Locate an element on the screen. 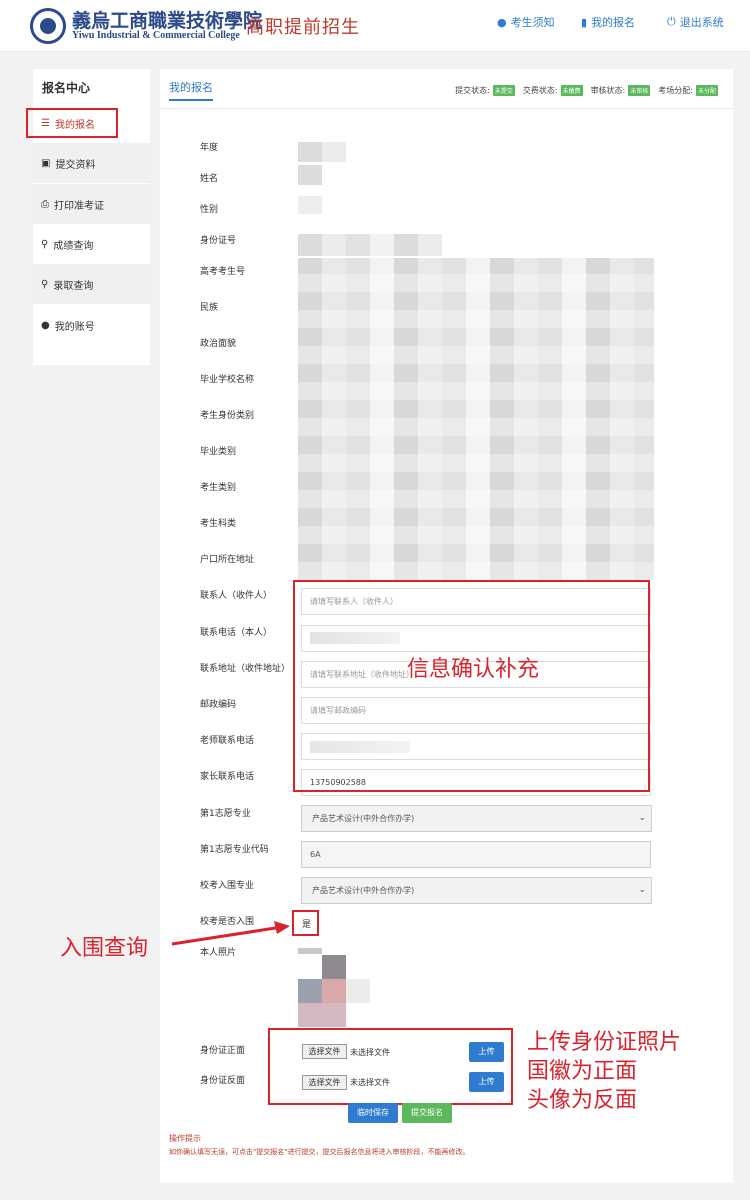  nav-label: 考生须知 is located at coordinates (532, 22).